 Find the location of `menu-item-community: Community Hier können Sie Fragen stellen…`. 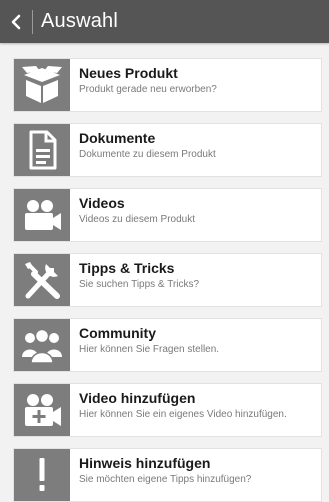

menu-item-community: Community Hier können Sie Fragen stellen… is located at coordinates (167, 345).